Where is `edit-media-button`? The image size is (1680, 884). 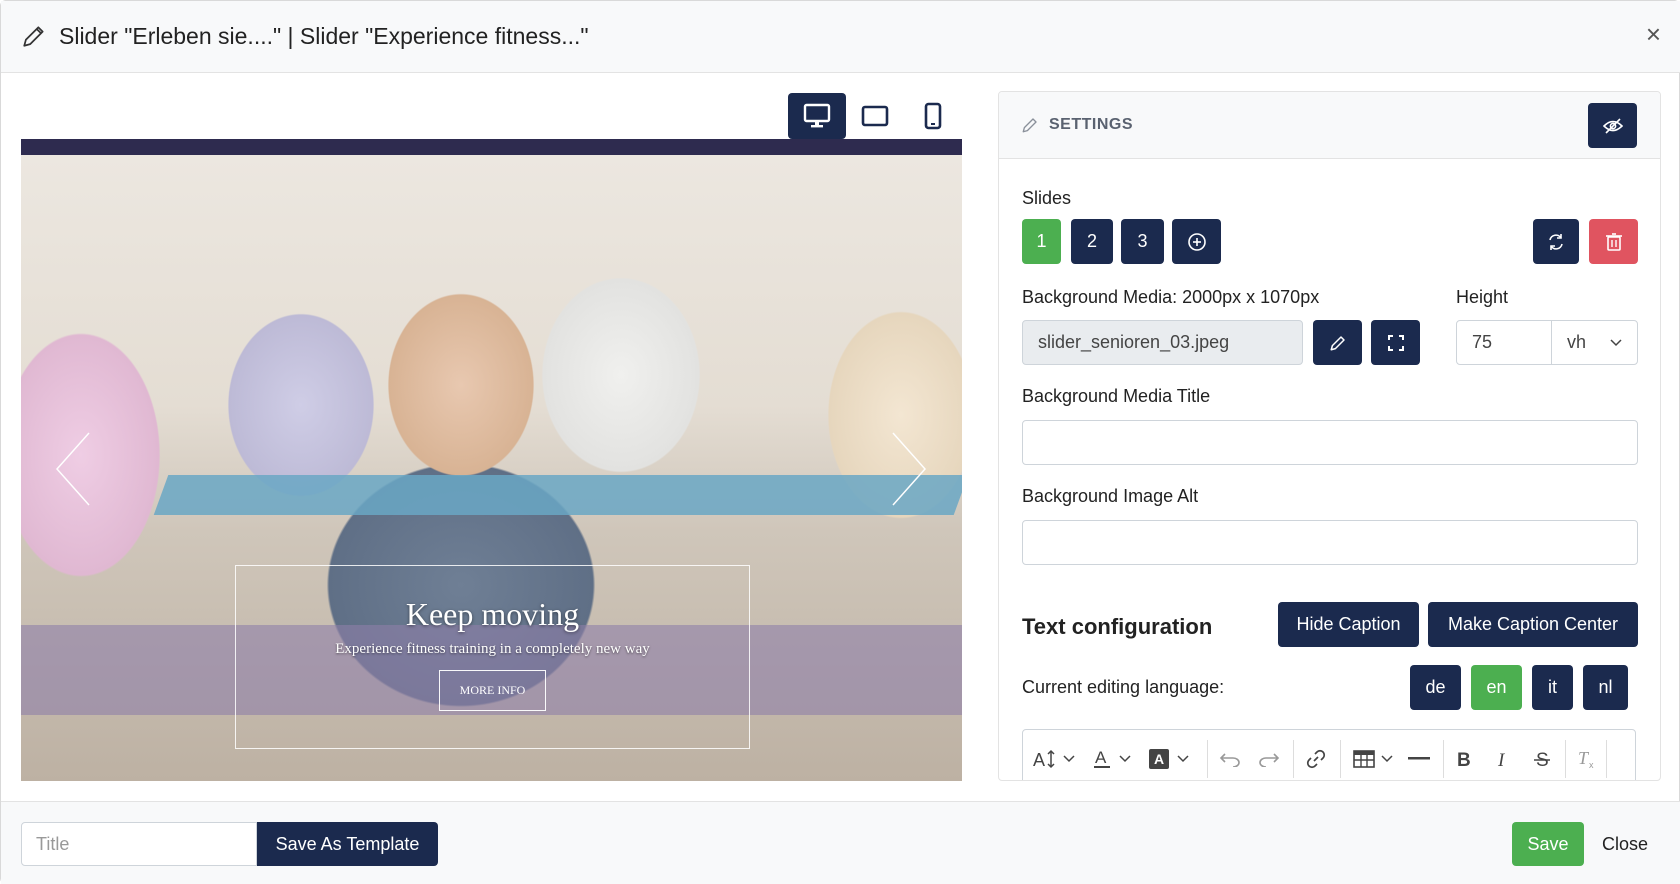 edit-media-button is located at coordinates (1337, 342).